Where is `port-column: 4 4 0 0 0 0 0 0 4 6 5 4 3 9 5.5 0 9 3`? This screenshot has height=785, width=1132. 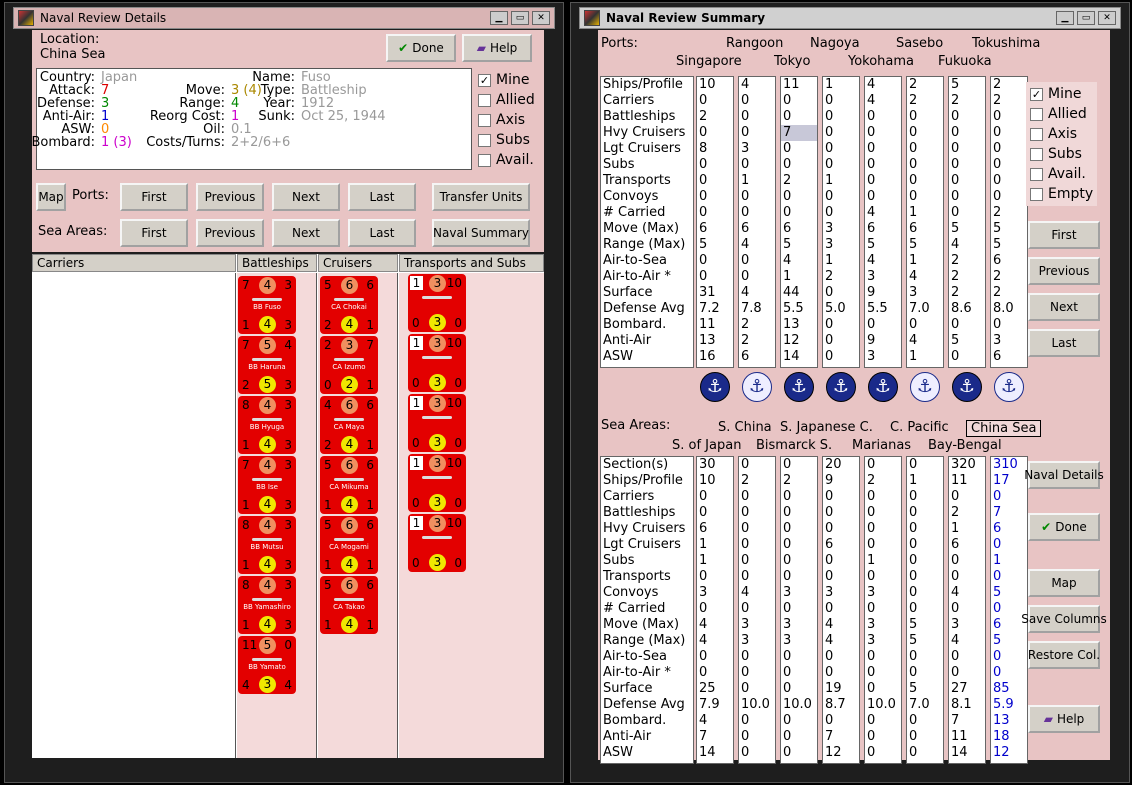 port-column: 4 4 0 0 0 0 0 0 4 6 5 4 3 9 5.5 0 9 3 is located at coordinates (883, 222).